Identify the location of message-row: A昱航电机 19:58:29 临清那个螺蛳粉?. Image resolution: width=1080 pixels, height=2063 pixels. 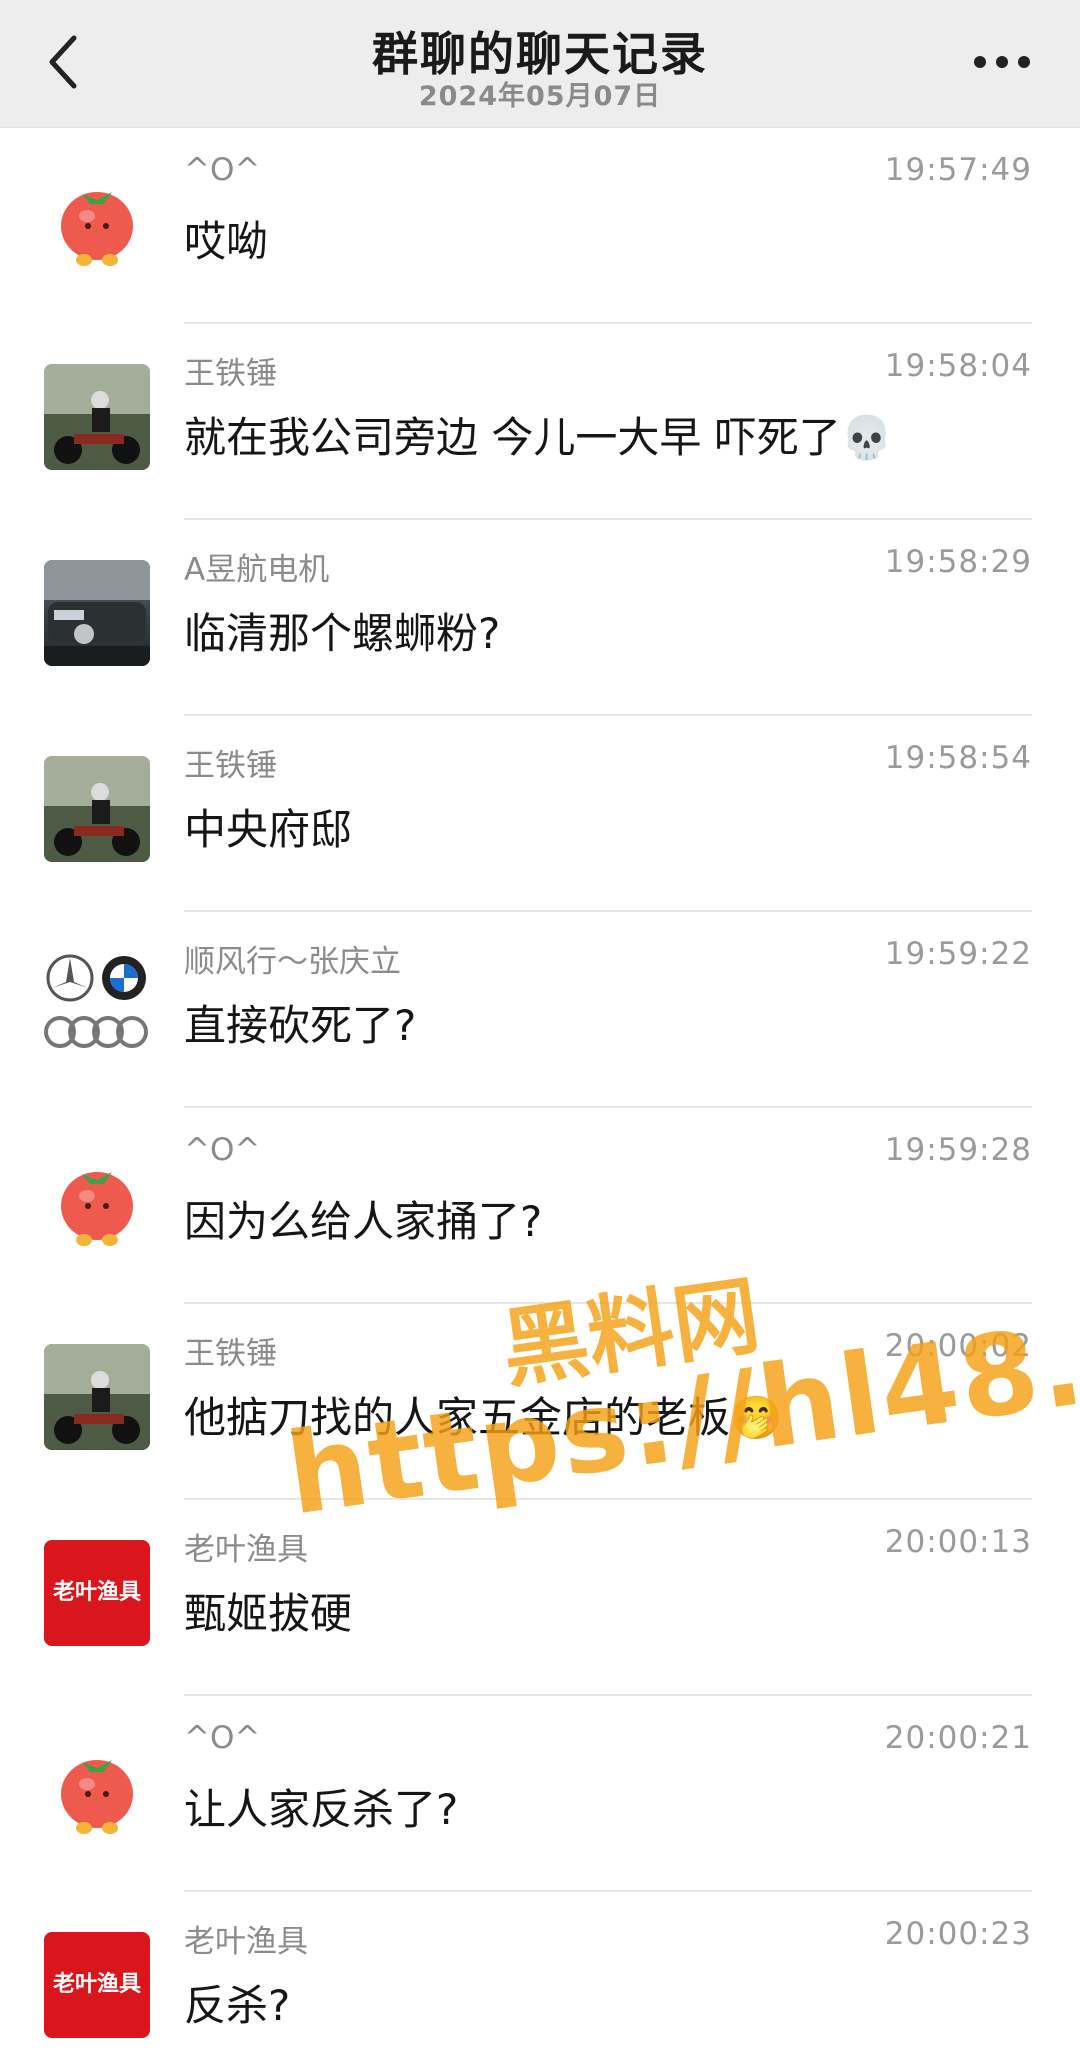
(540, 618).